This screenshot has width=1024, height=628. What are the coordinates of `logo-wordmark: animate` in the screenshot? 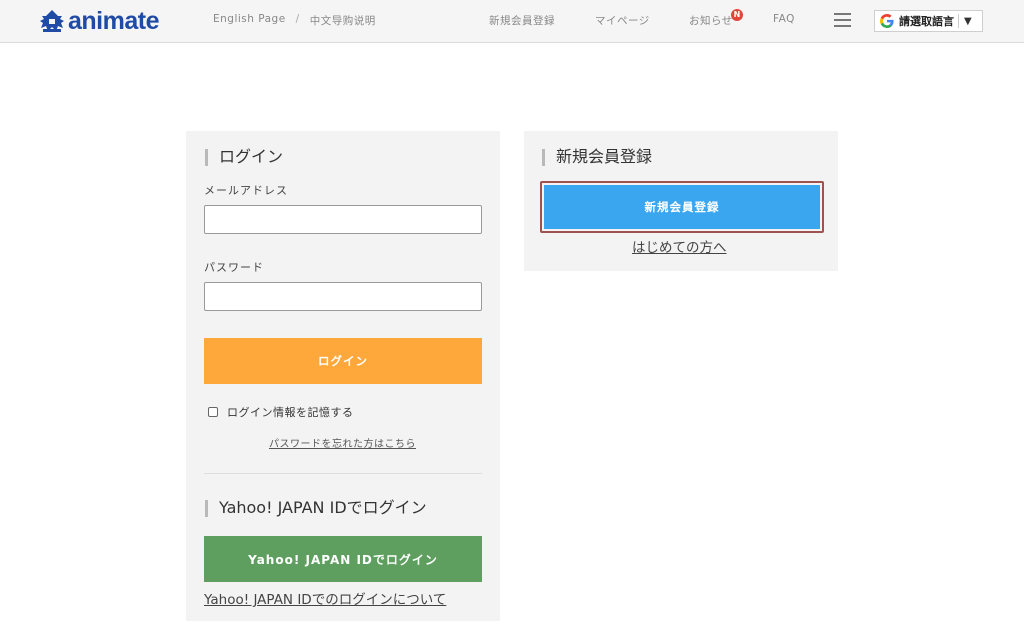 It's located at (113, 21).